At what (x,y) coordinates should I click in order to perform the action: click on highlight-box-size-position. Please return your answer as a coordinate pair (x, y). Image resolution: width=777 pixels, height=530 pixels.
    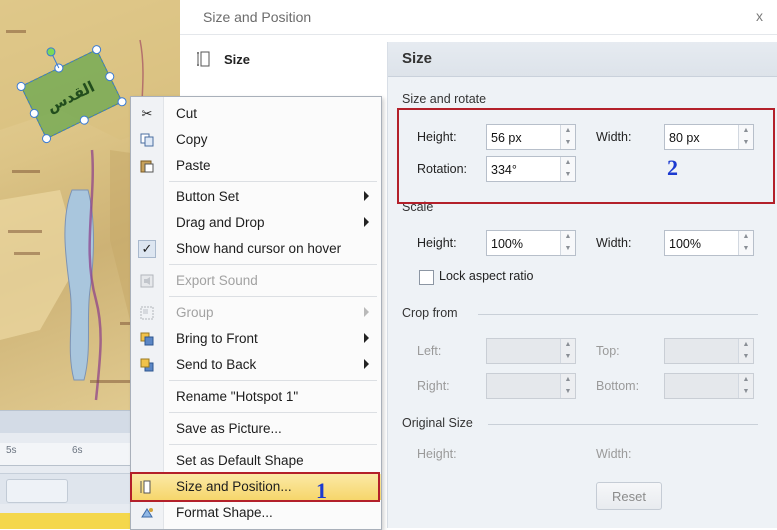
    Looking at the image, I should click on (255, 487).